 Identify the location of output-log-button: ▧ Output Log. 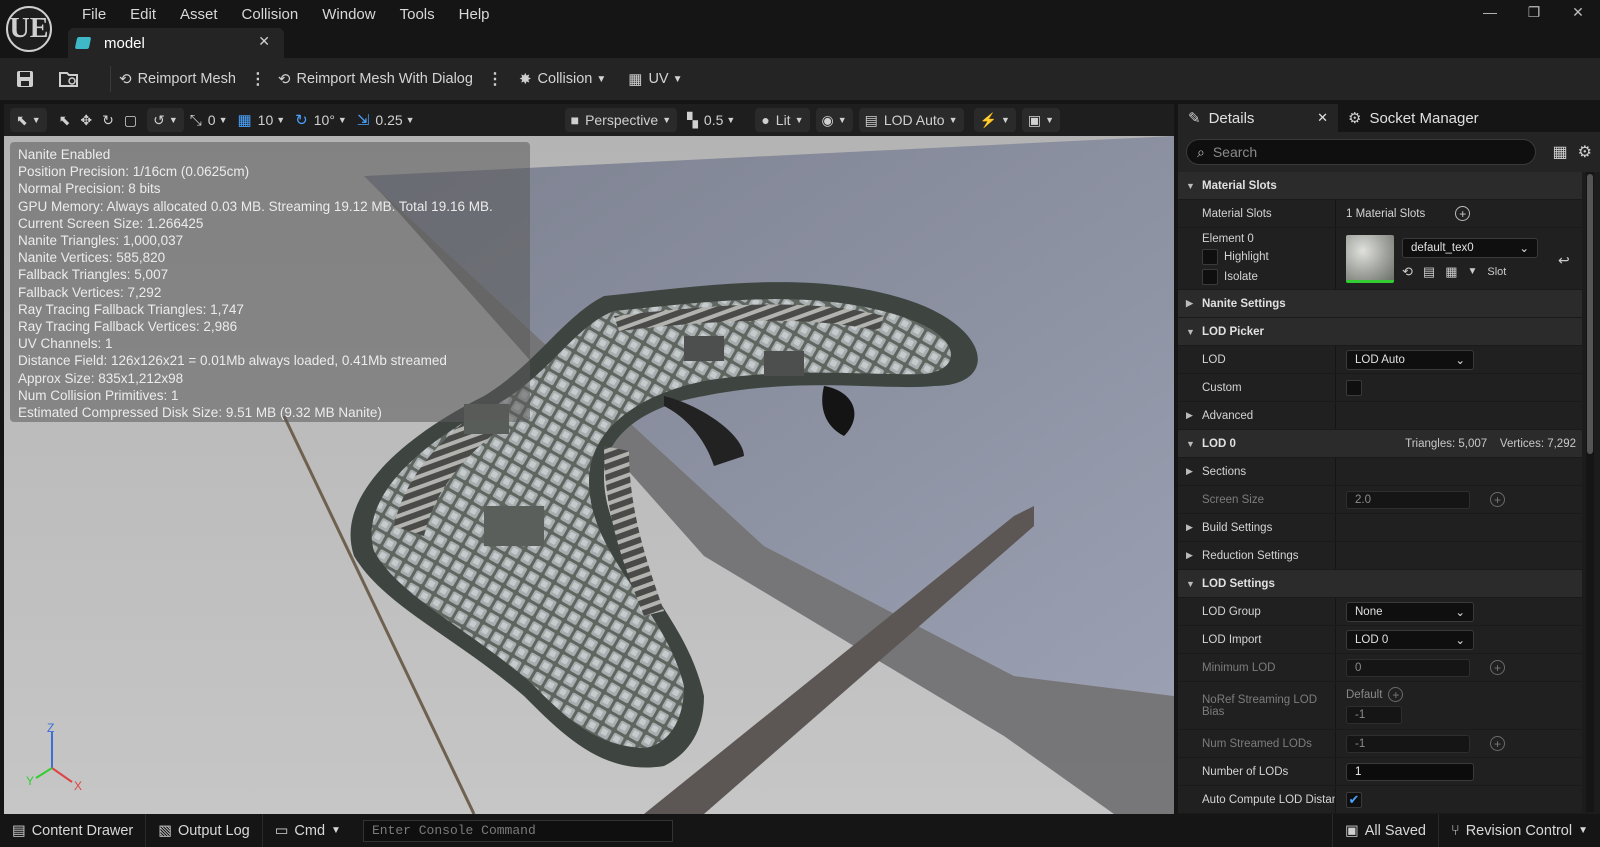
(204, 830).